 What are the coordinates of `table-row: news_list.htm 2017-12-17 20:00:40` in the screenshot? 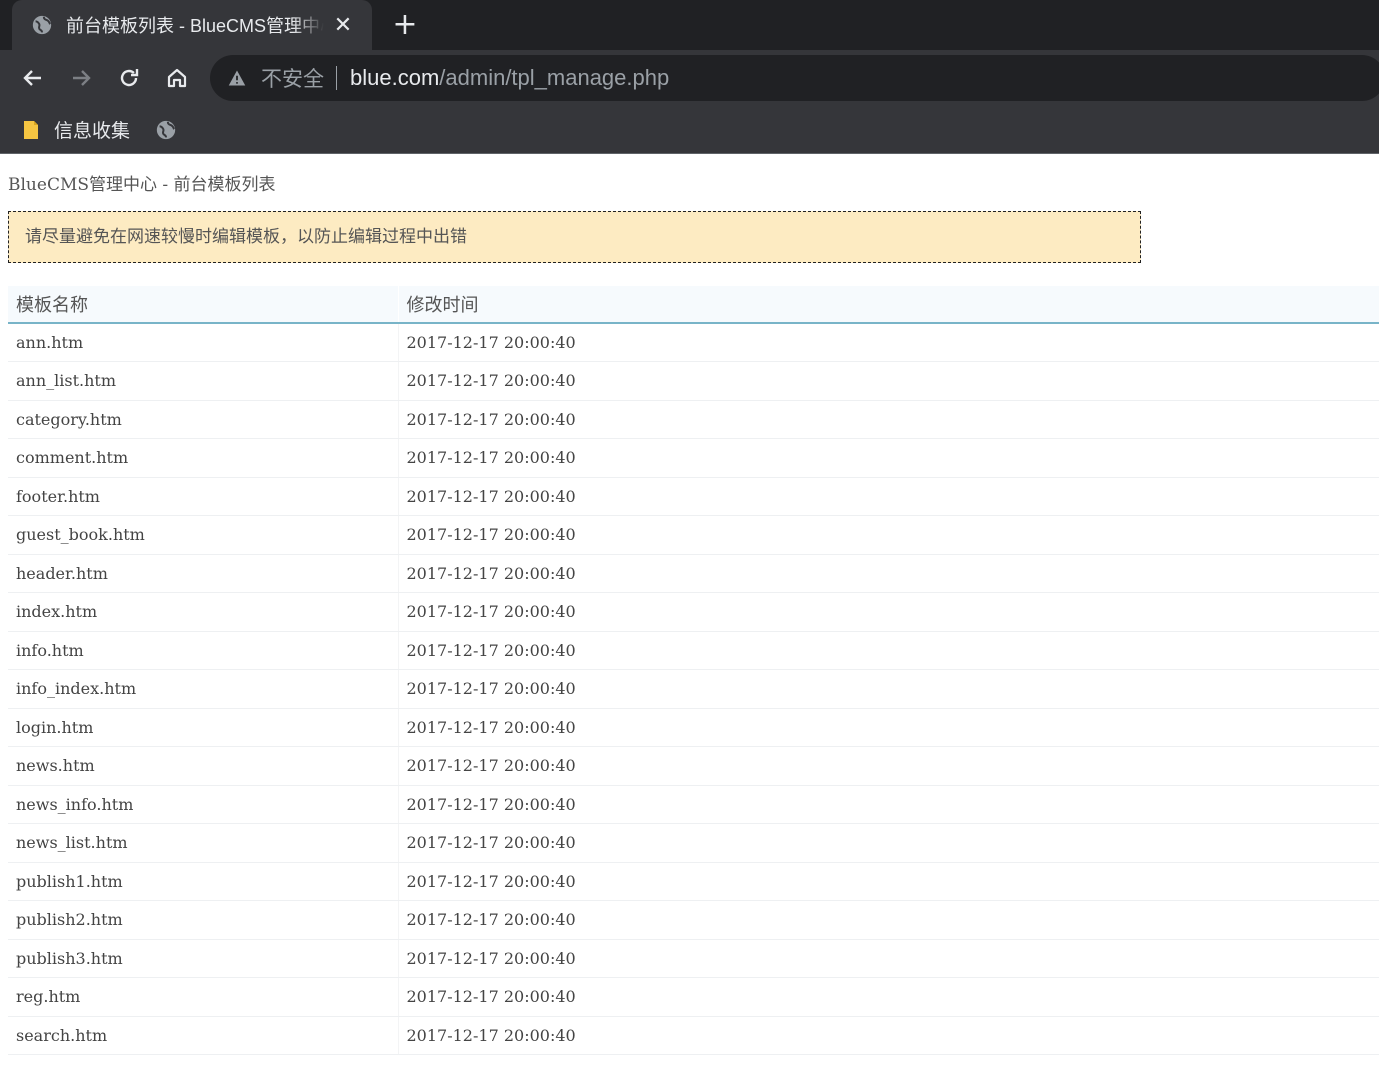 It's located at (693, 843).